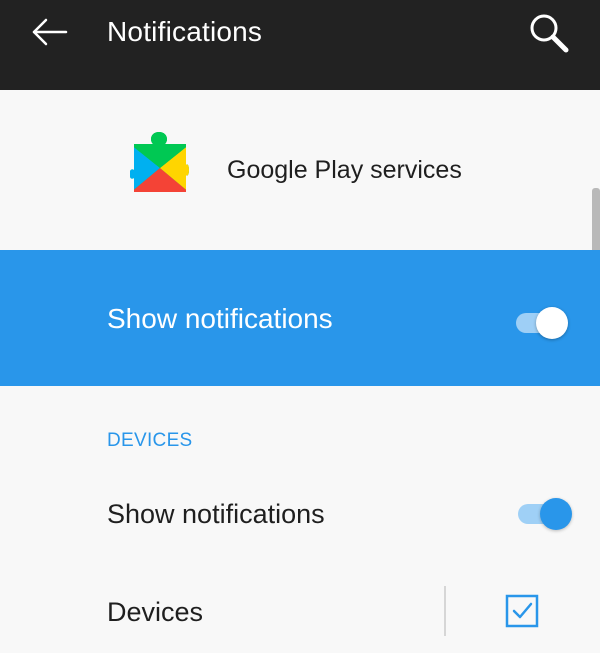 Image resolution: width=600 pixels, height=653 pixels. I want to click on vertical-divider, so click(445, 611).